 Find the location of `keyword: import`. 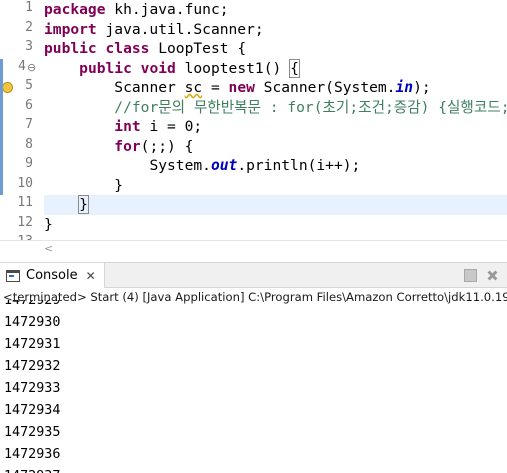

keyword: import is located at coordinates (70, 29).